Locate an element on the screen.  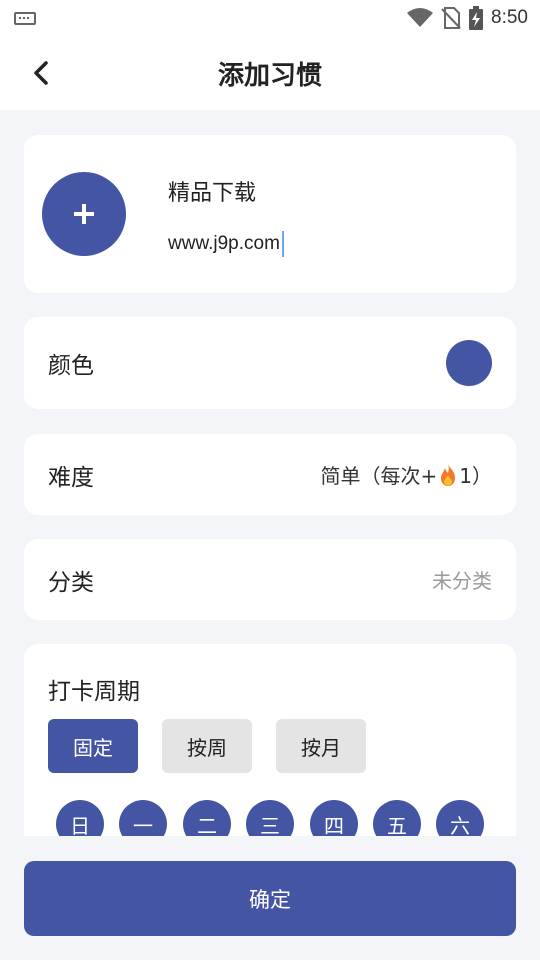
keyboard-icon is located at coordinates (25, 18).